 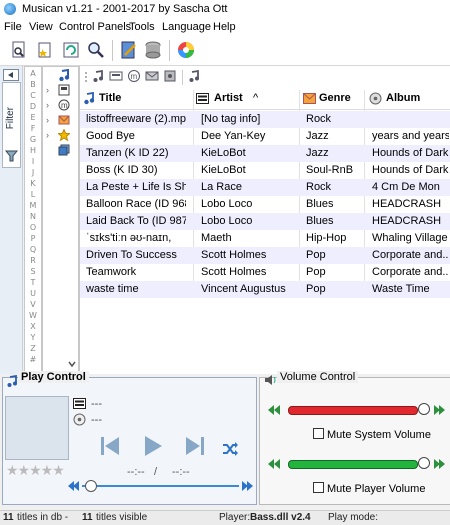 What do you see at coordinates (33, 139) in the screenshot?
I see `letter-index-item: G` at bounding box center [33, 139].